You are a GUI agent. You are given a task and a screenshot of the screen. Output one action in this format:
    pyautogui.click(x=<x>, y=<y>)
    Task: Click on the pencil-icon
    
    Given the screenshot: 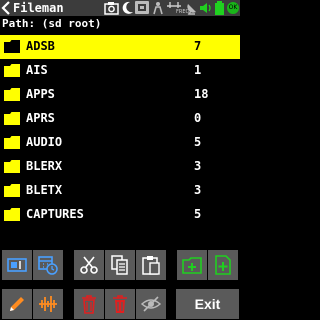 What is the action you would take?
    pyautogui.click(x=17, y=304)
    